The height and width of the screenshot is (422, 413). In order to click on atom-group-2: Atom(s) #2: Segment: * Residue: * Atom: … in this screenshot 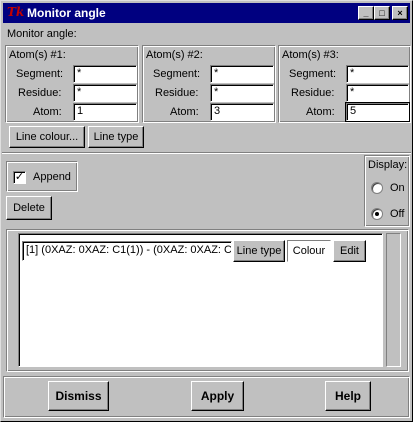, I will do `click(209, 84)`.